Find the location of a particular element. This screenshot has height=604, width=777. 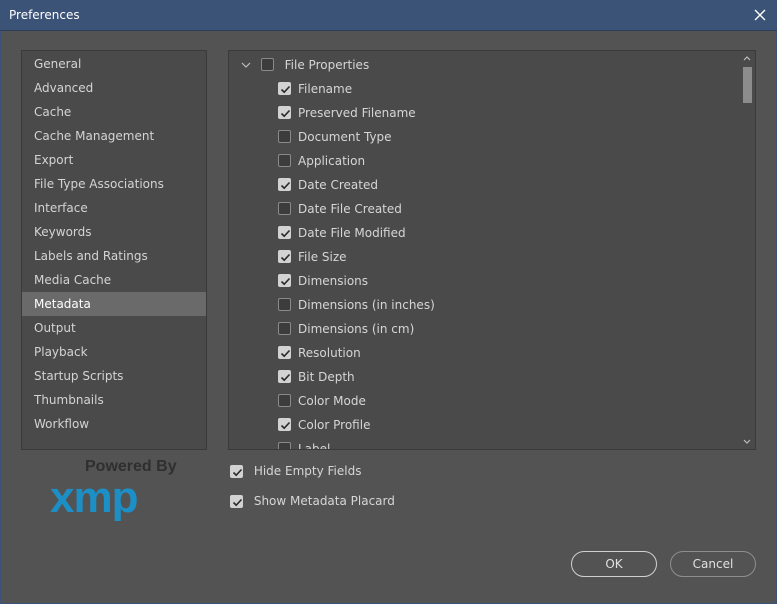

hide-empty-fields-checkbox is located at coordinates (236, 471).